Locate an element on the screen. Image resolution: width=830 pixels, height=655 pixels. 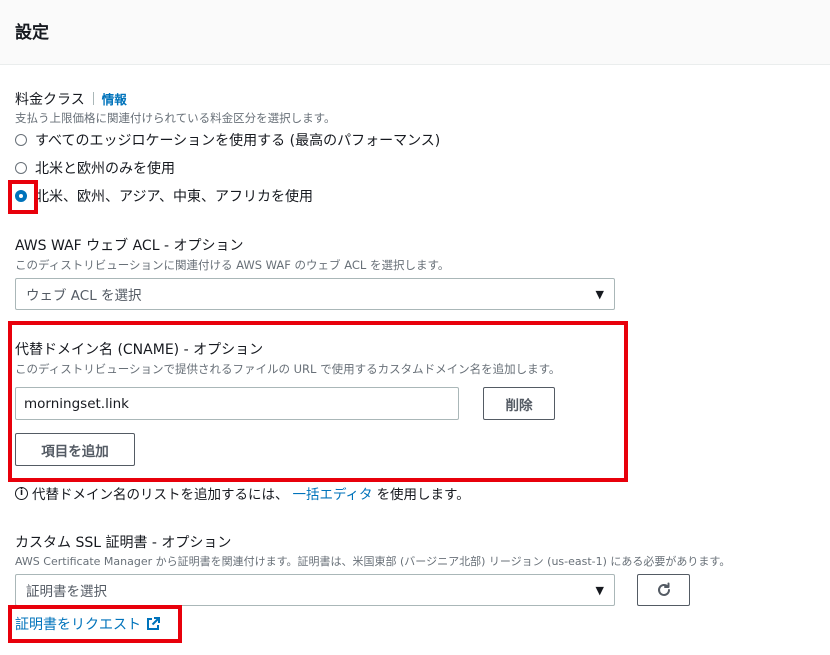
certificate-select: 証明書を選択 ▼ is located at coordinates (315, 590).